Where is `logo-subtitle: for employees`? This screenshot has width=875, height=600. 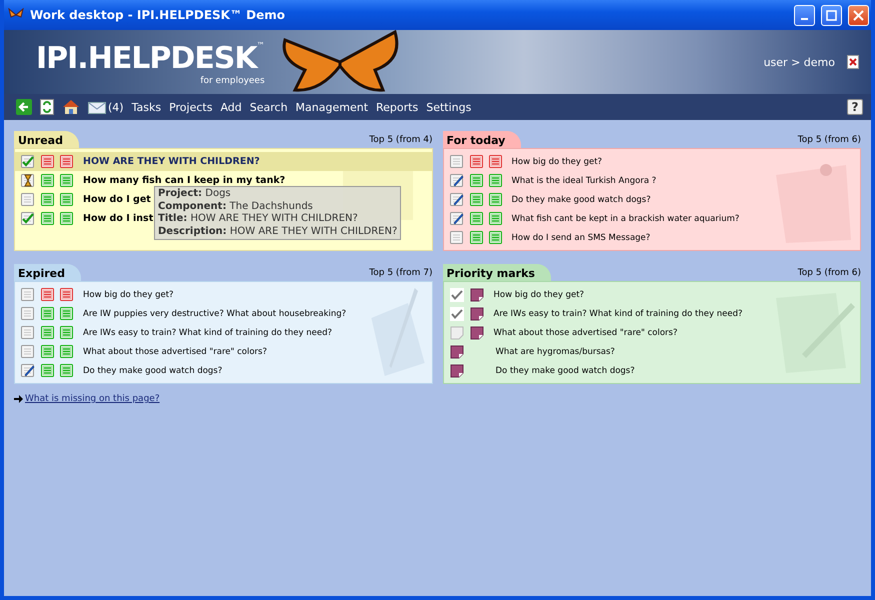
logo-subtitle: for employees is located at coordinates (232, 81).